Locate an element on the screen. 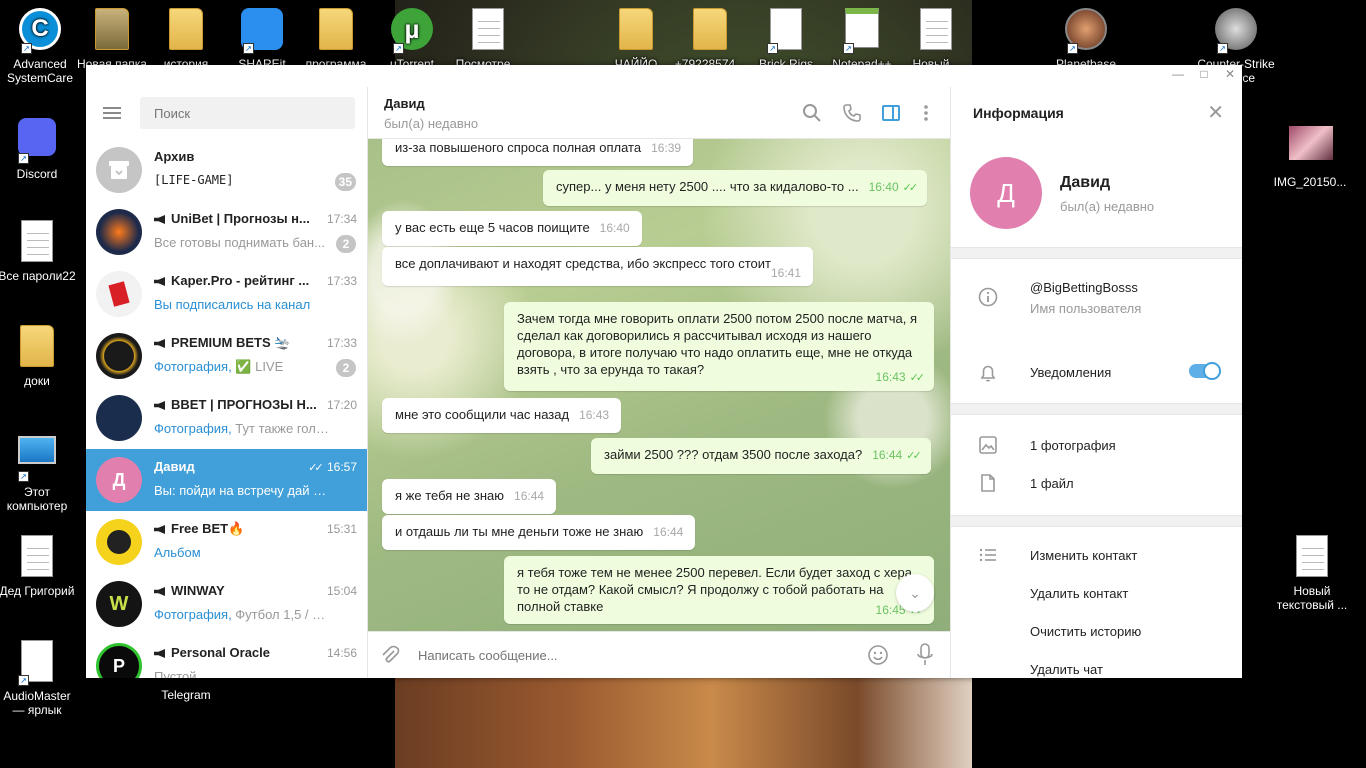 This screenshot has height=768, width=1366. desktop-icon-brick-rigs: ↗ Brick Rigs is located at coordinates (786, 39).